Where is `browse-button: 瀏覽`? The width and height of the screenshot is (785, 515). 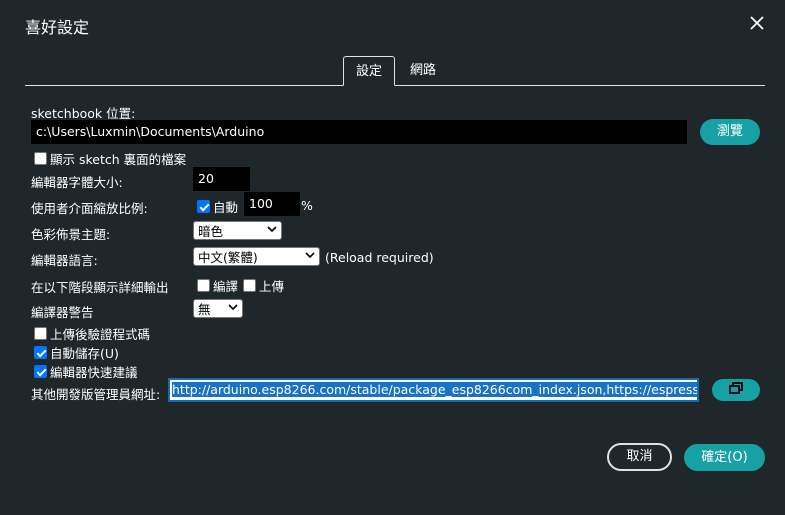
browse-button: 瀏覽 is located at coordinates (730, 132).